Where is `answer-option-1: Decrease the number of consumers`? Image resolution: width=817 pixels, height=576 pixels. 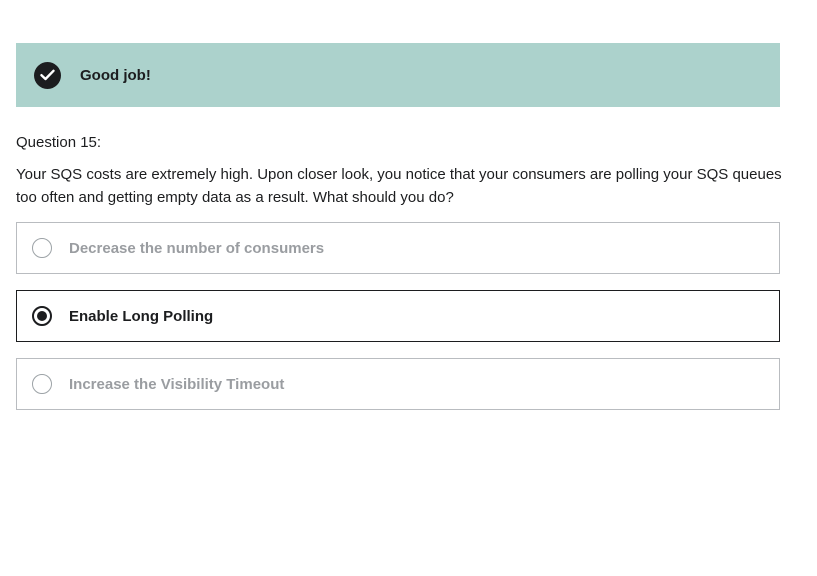 answer-option-1: Decrease the number of consumers is located at coordinates (398, 248).